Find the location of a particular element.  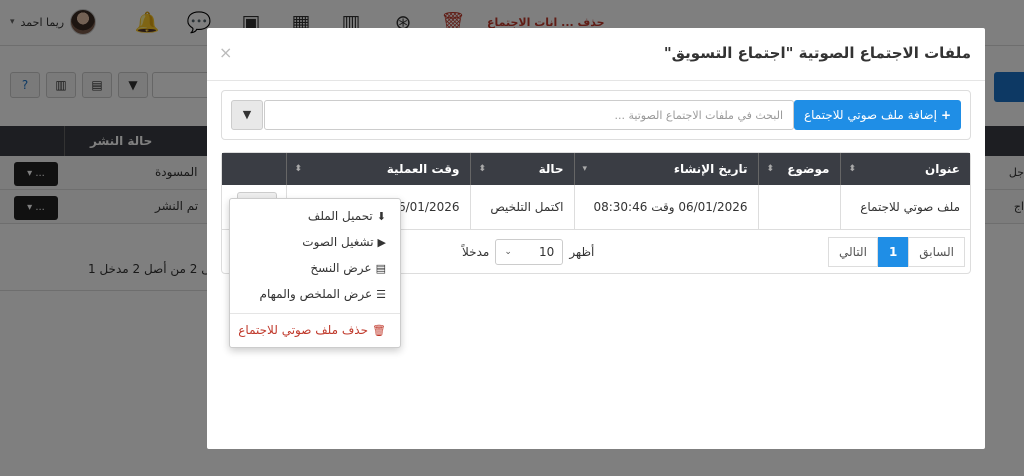

sort-desc-icon: ▾ is located at coordinates (585, 169).